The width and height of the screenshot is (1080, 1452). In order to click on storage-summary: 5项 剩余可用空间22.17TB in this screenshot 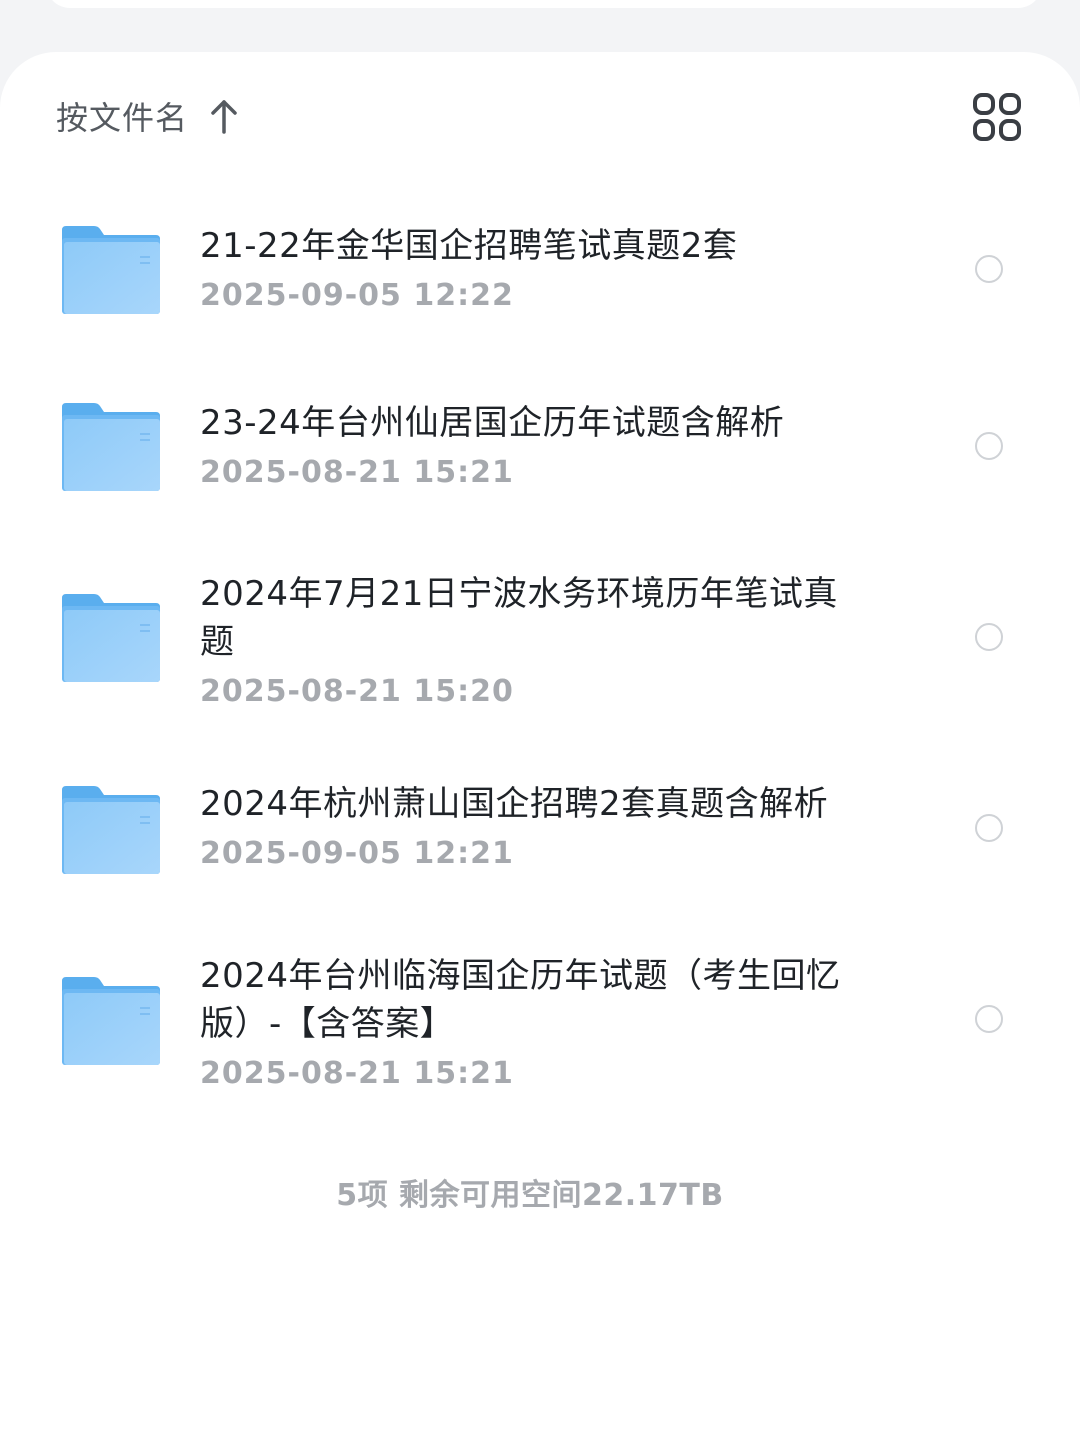, I will do `click(530, 1195)`.